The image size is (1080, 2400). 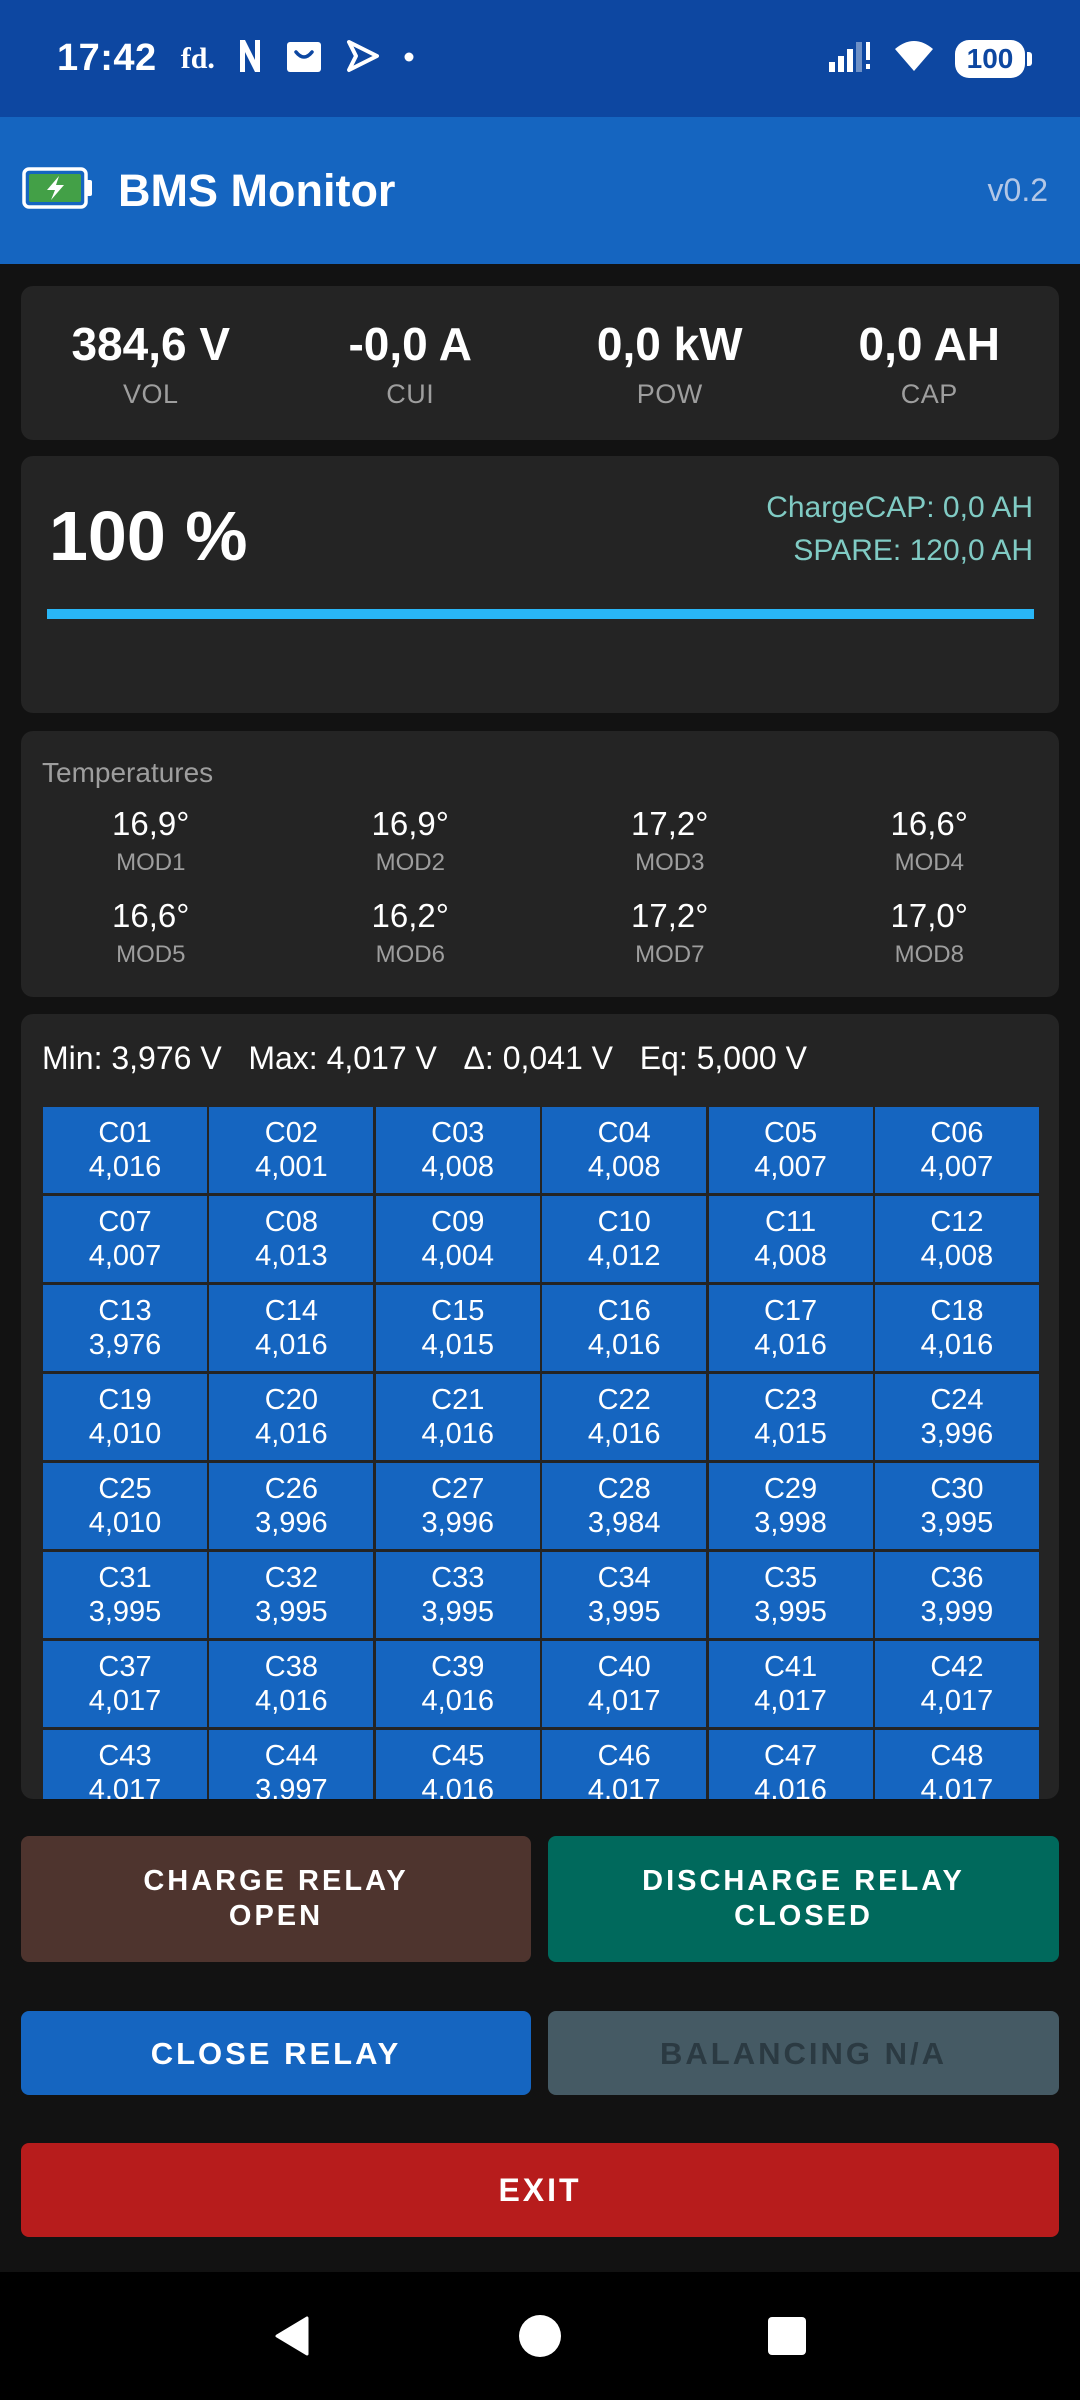 What do you see at coordinates (957, 1489) in the screenshot?
I see `cell-id: C30` at bounding box center [957, 1489].